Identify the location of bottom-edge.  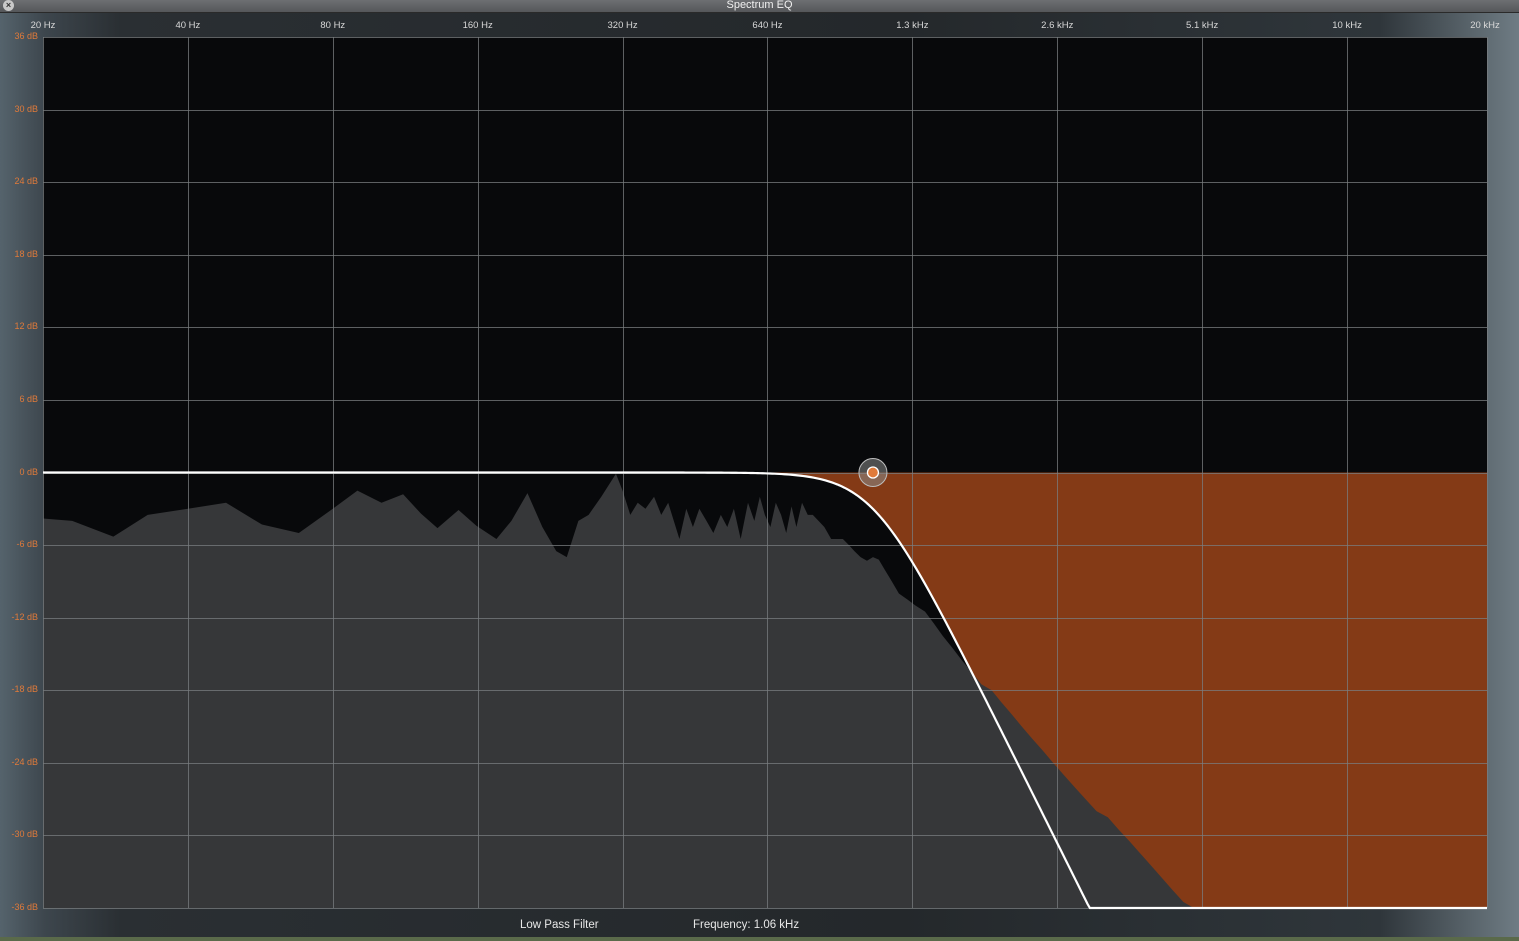
(759, 939).